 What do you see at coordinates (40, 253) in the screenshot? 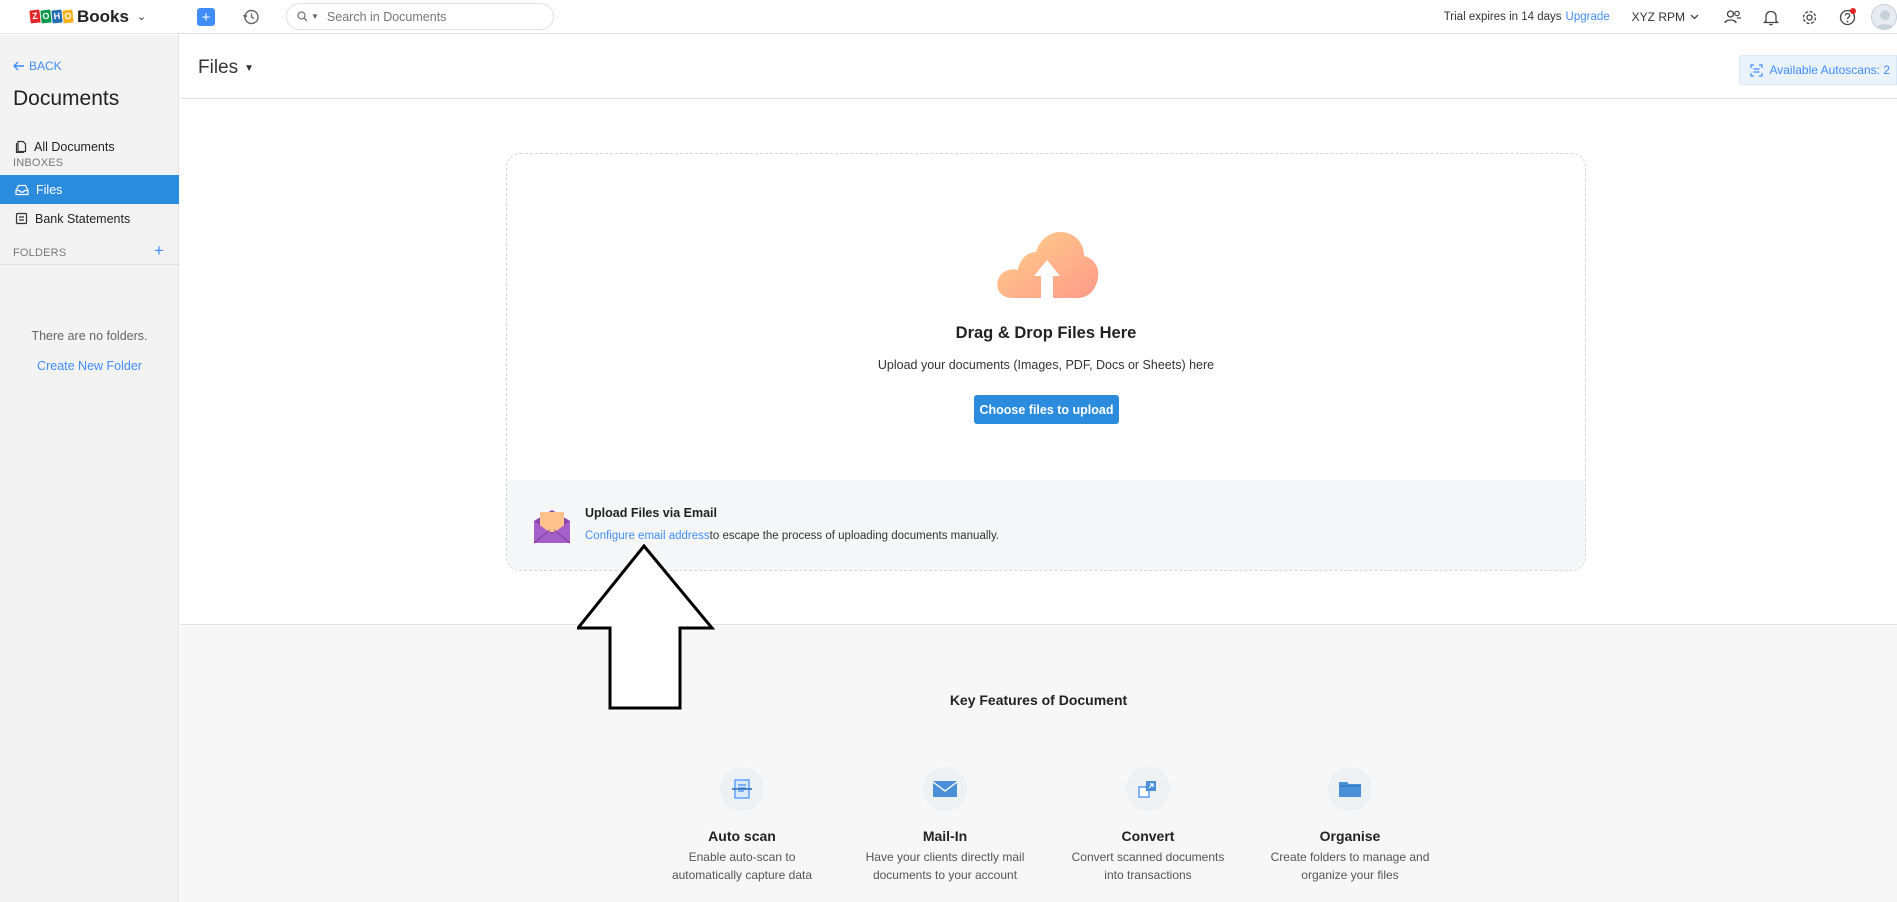
I see `folders-heading: FOLDERS` at bounding box center [40, 253].